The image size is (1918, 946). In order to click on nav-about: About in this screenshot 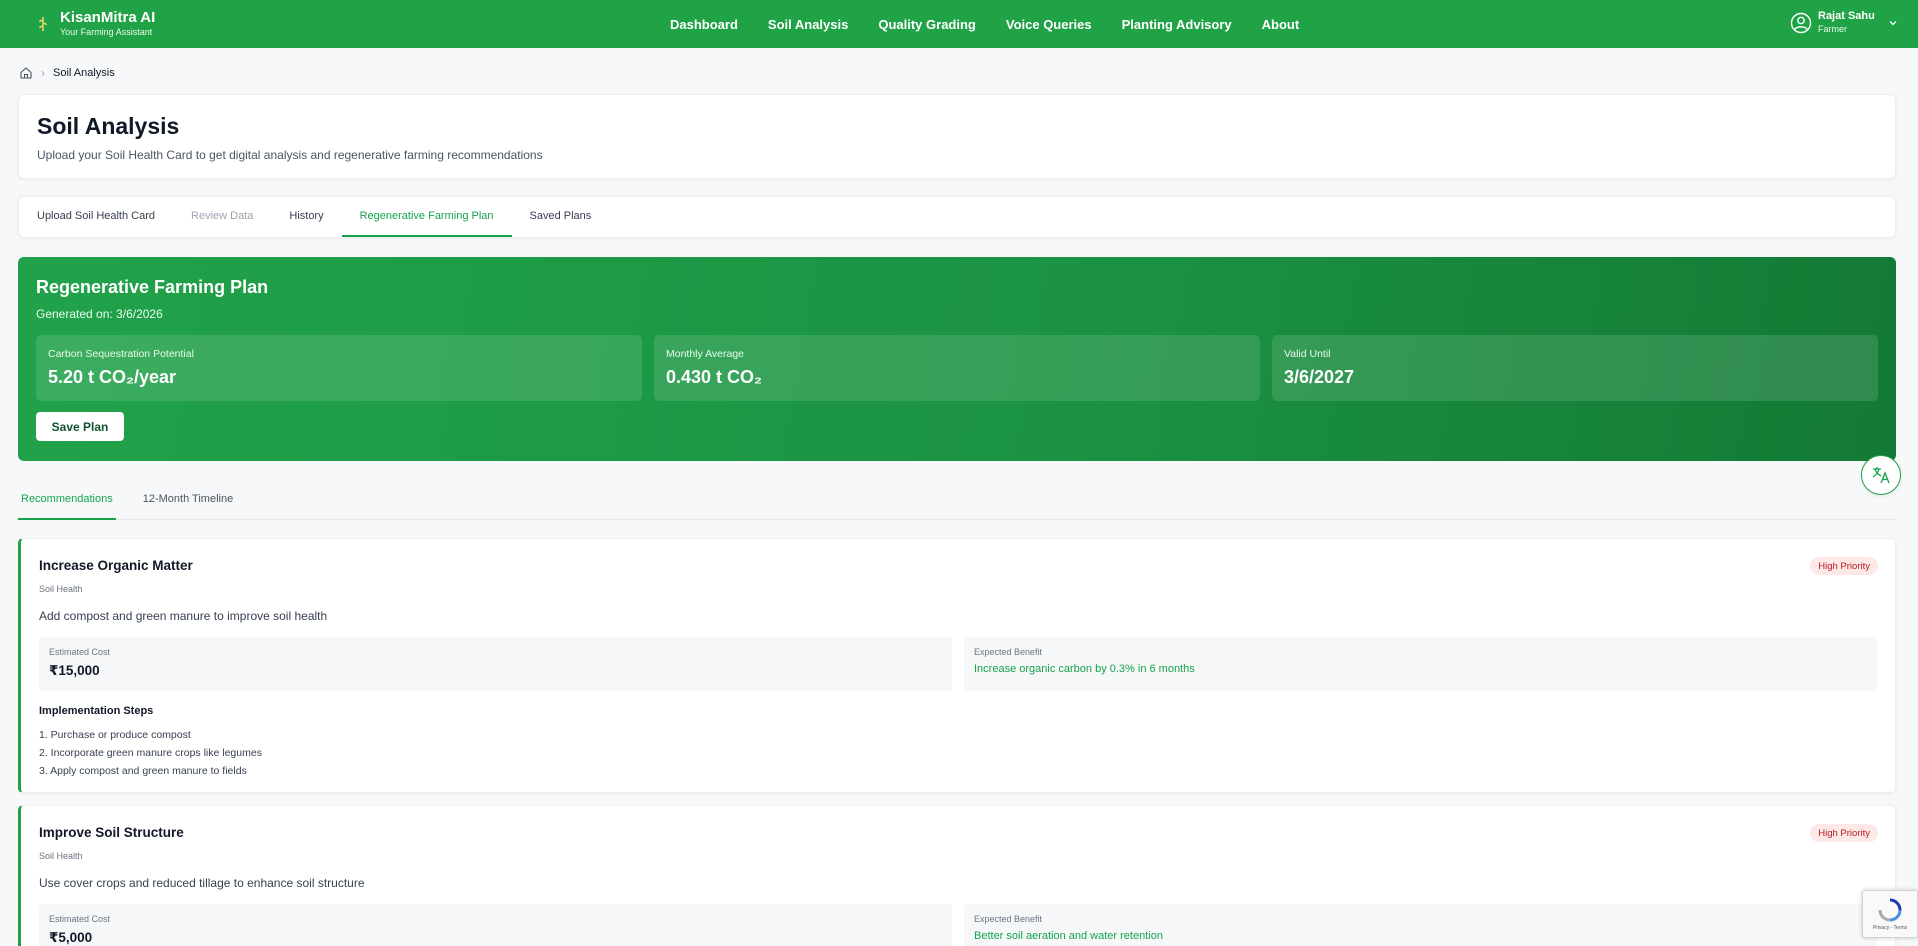, I will do `click(1281, 24)`.